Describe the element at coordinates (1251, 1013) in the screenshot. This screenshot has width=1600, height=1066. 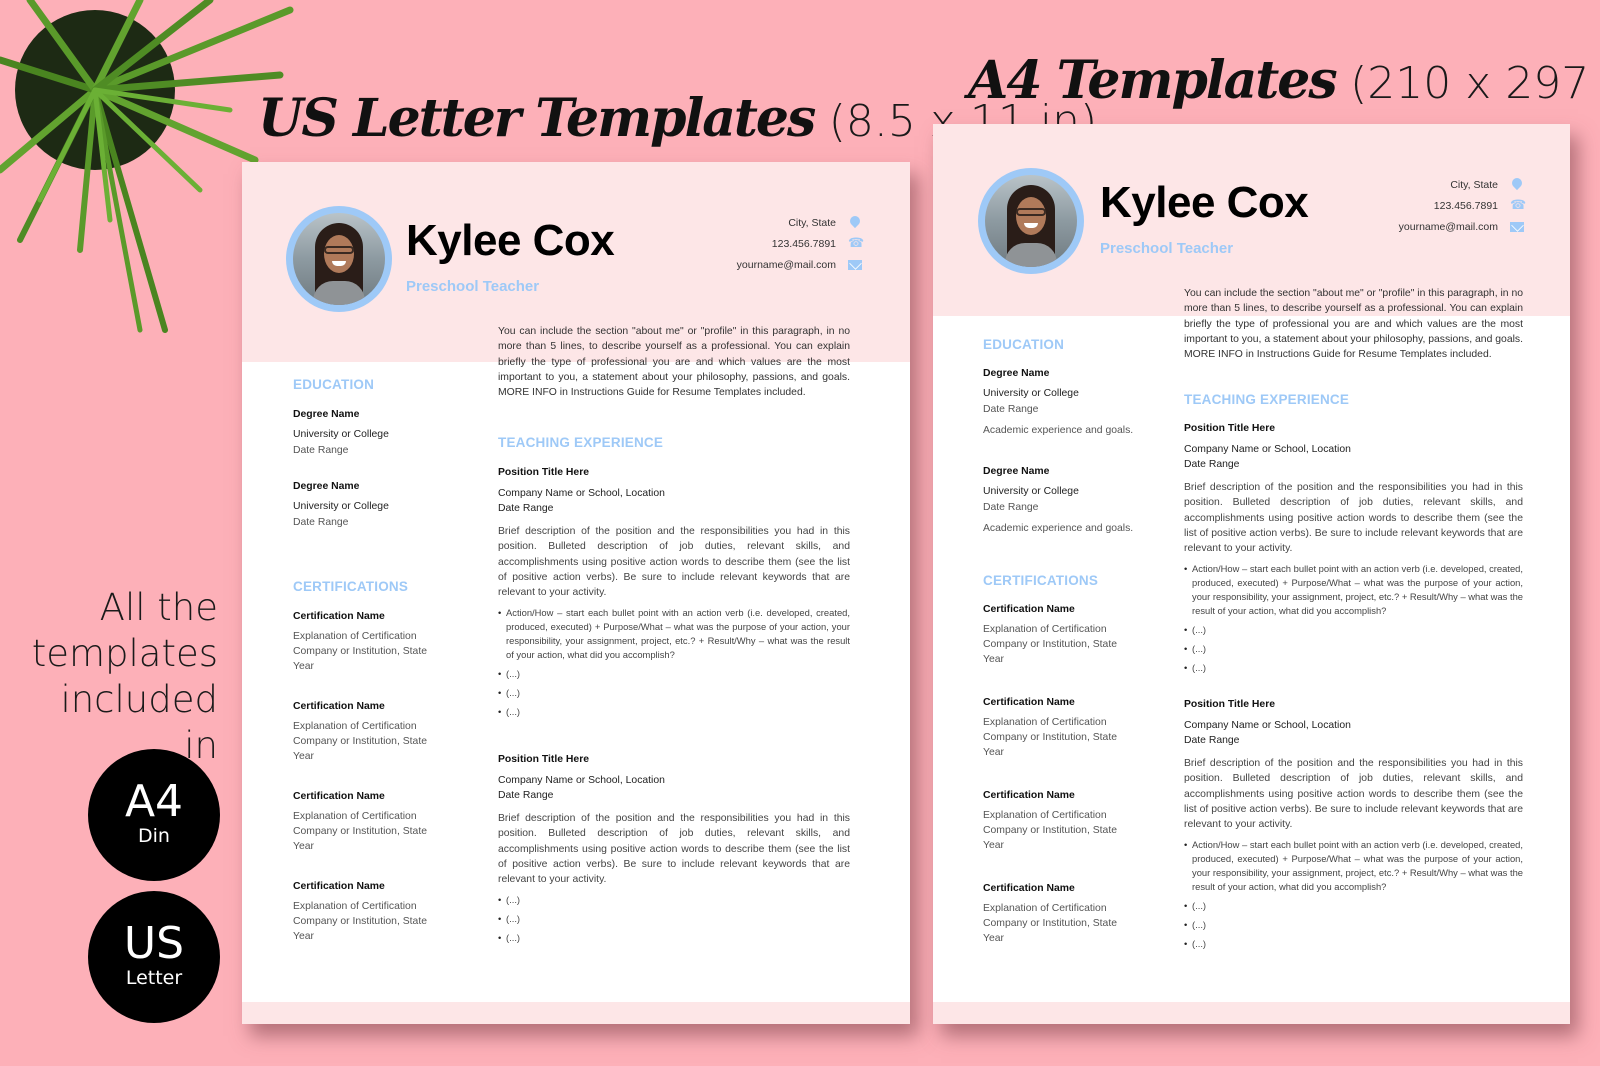
I see `footer-band` at that location.